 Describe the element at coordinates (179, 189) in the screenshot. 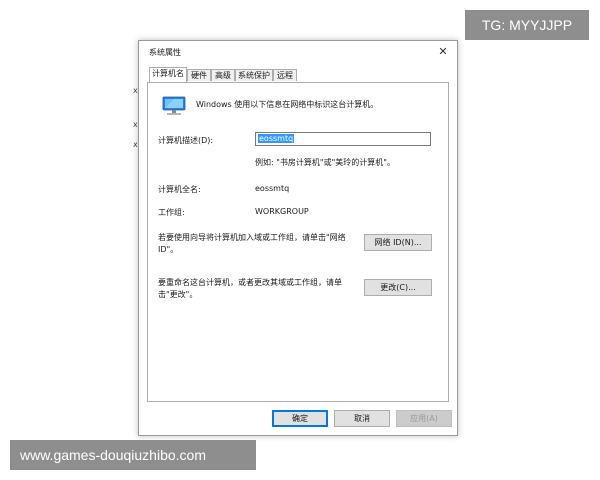

I see `full-name-label: 计算机全名:` at that location.